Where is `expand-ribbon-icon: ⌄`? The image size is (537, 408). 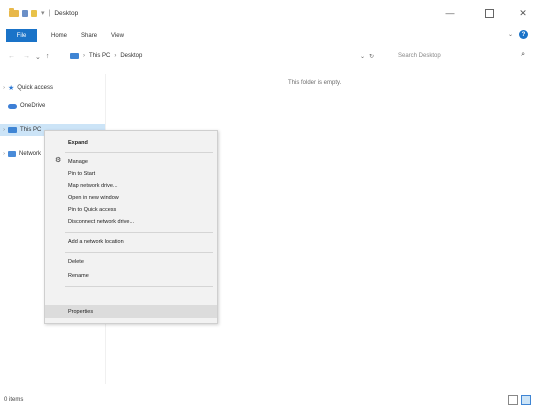
expand-ribbon-icon: ⌄ is located at coordinates (510, 34).